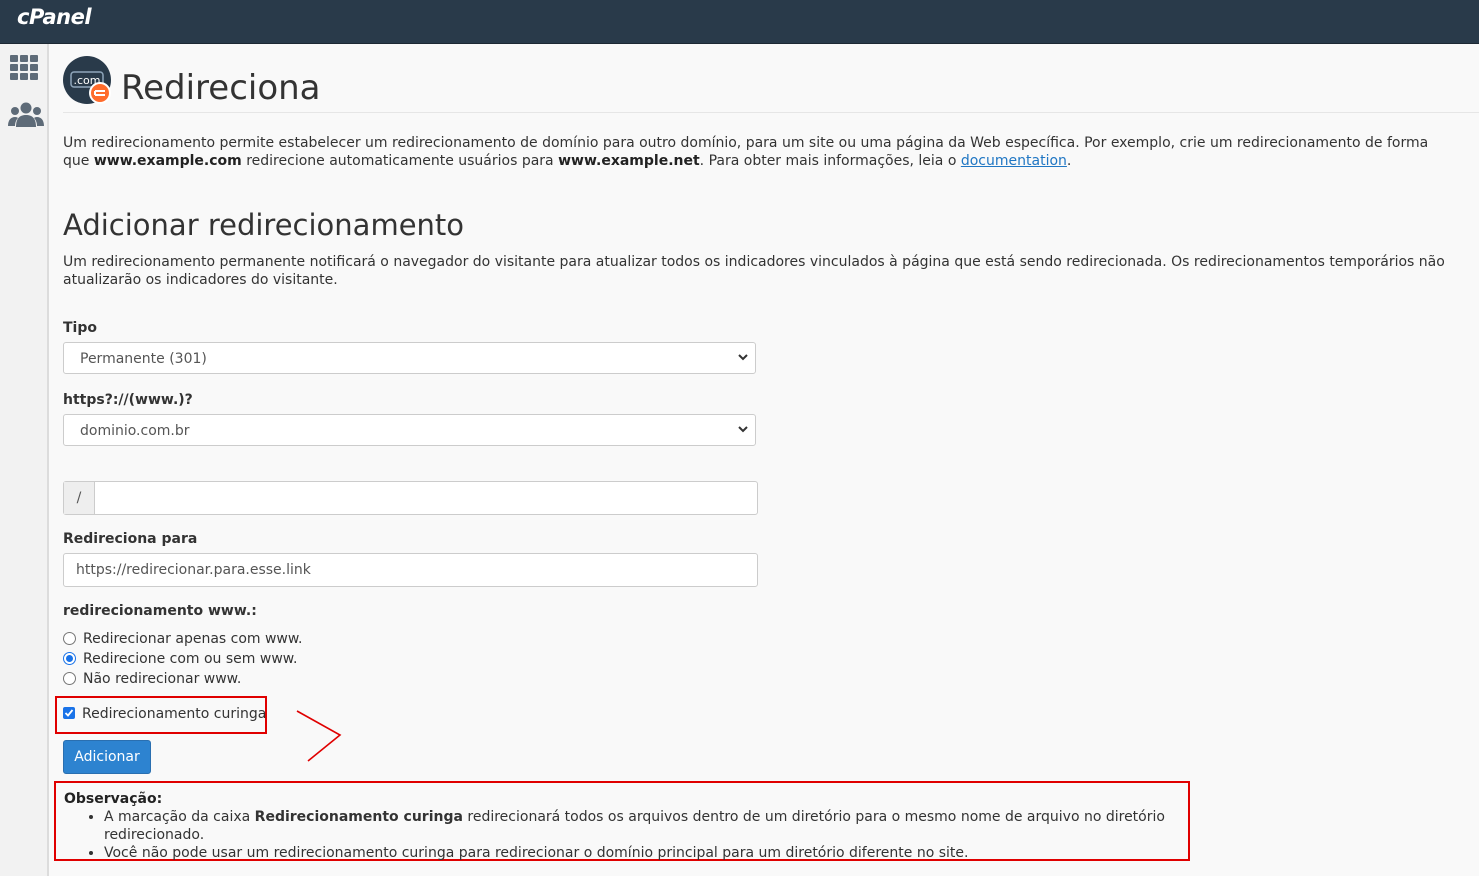  What do you see at coordinates (264, 225) in the screenshot?
I see `section-title: Adicionar redirecionamento` at bounding box center [264, 225].